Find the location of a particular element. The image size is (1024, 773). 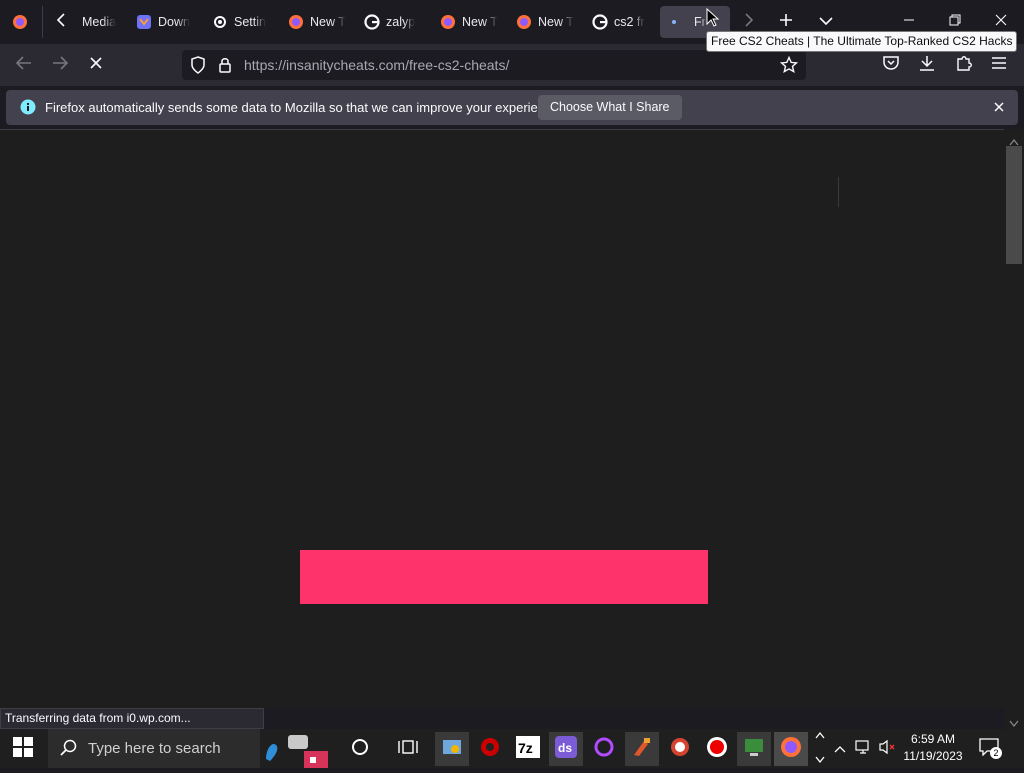

notification-count-badge: 2 is located at coordinates (996, 752).